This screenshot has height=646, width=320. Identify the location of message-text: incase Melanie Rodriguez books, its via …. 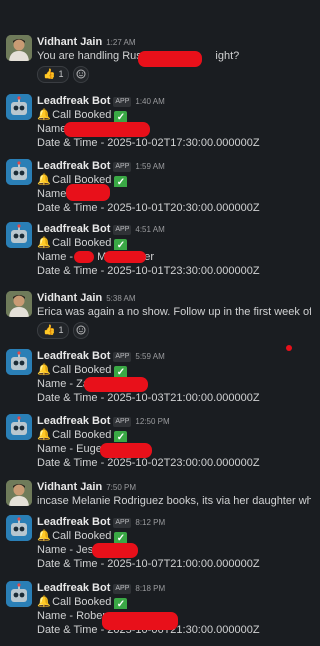
(174, 501).